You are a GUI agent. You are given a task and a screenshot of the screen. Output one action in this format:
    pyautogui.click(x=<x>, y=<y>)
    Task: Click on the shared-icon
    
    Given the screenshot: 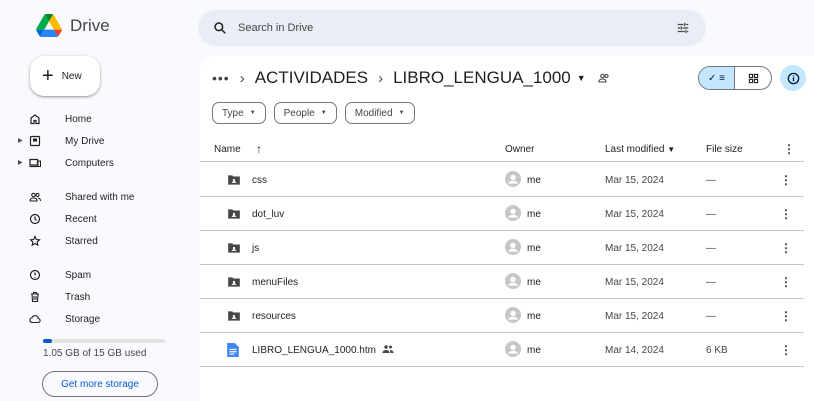 What is the action you would take?
    pyautogui.click(x=385, y=350)
    